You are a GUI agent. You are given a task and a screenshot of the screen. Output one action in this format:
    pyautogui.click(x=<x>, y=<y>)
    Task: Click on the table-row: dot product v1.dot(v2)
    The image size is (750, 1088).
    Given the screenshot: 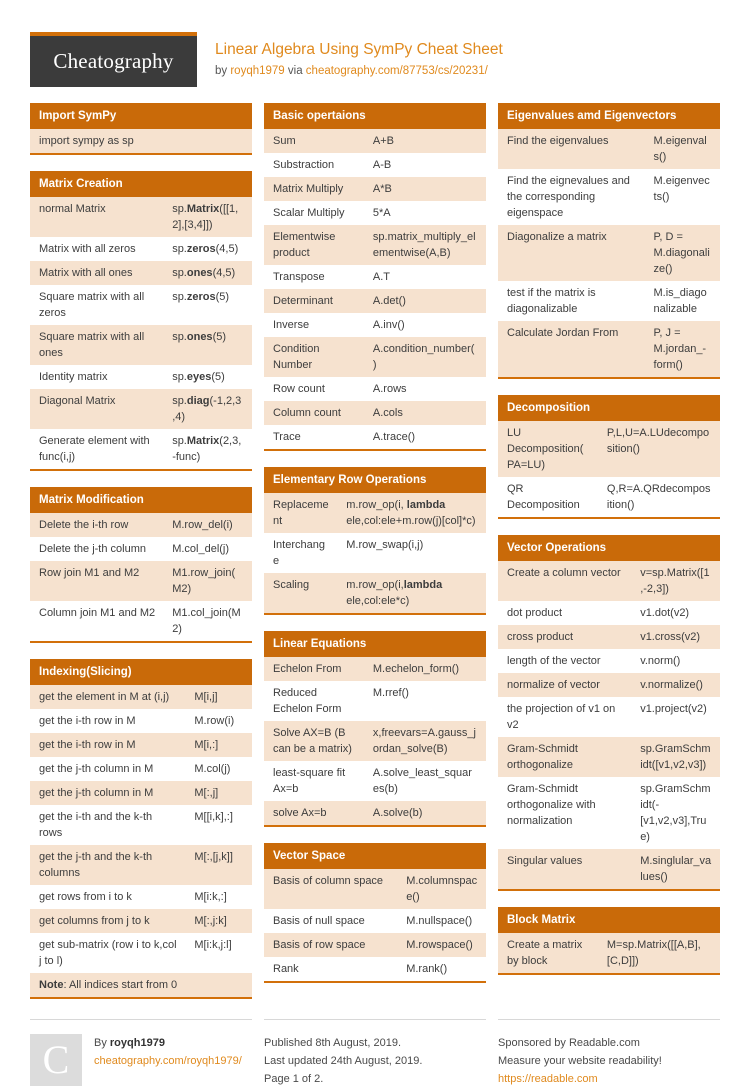 What is the action you would take?
    pyautogui.click(x=609, y=613)
    